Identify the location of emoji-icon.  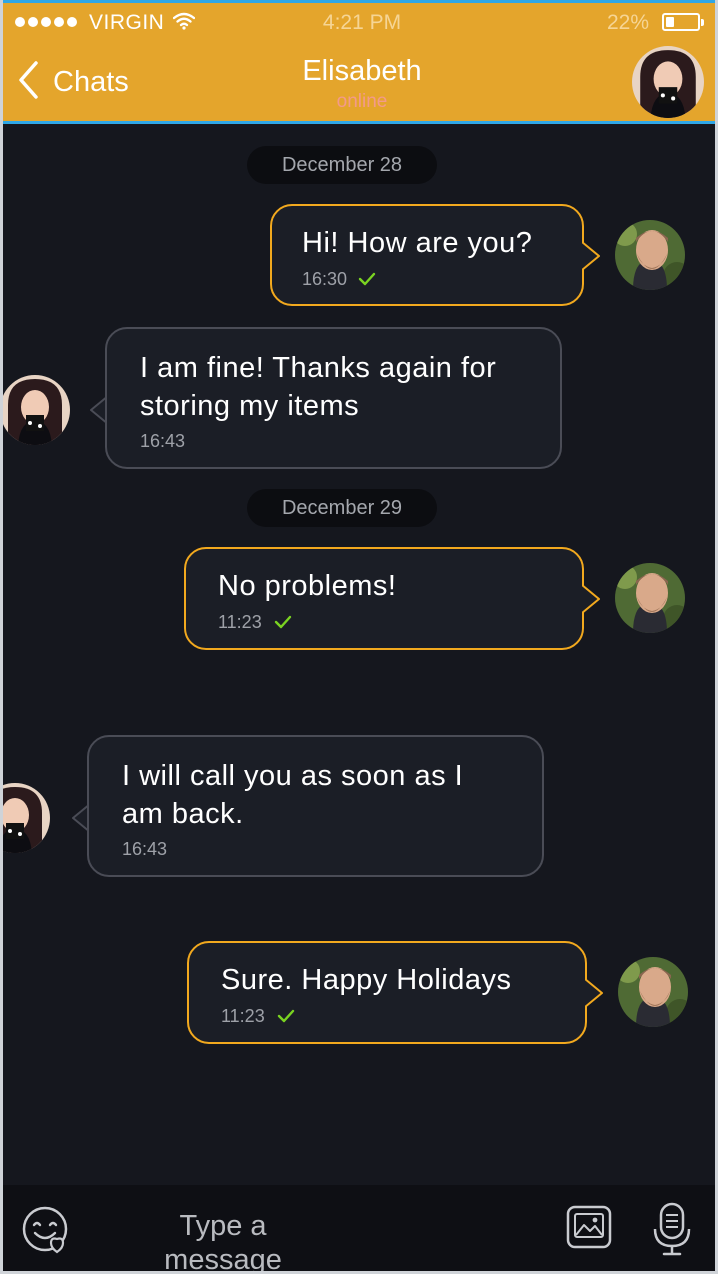
(46, 1232).